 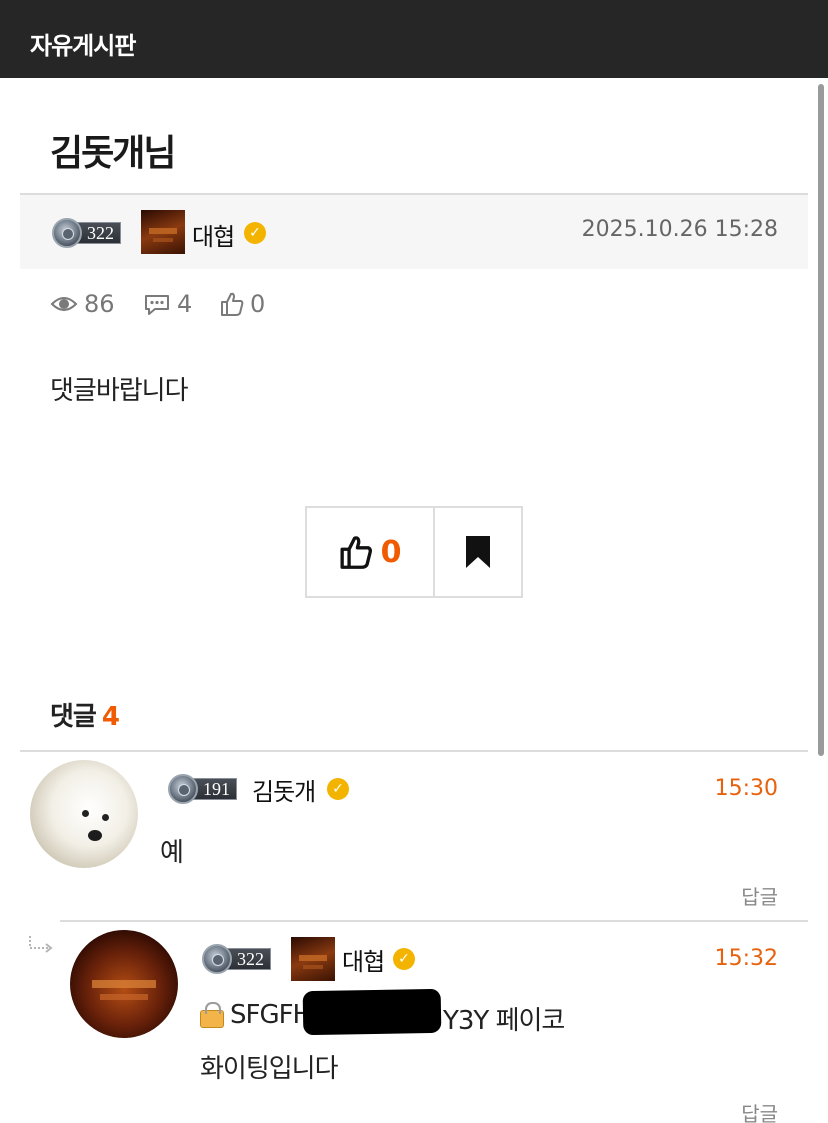 What do you see at coordinates (95, 835) in the screenshot?
I see `dog-nose` at bounding box center [95, 835].